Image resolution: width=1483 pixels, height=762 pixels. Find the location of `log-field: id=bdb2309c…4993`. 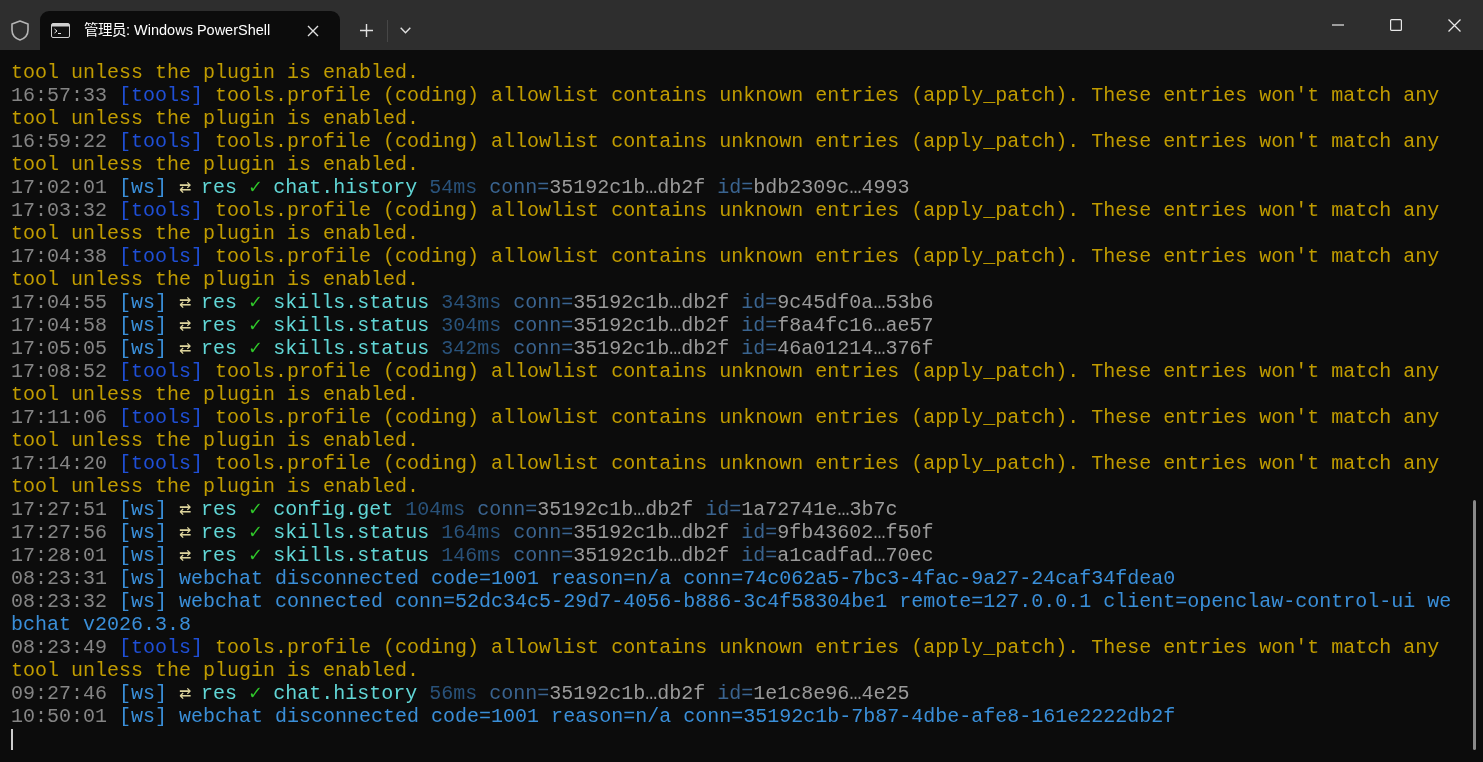

log-field: id=bdb2309c…4993 is located at coordinates (813, 187).